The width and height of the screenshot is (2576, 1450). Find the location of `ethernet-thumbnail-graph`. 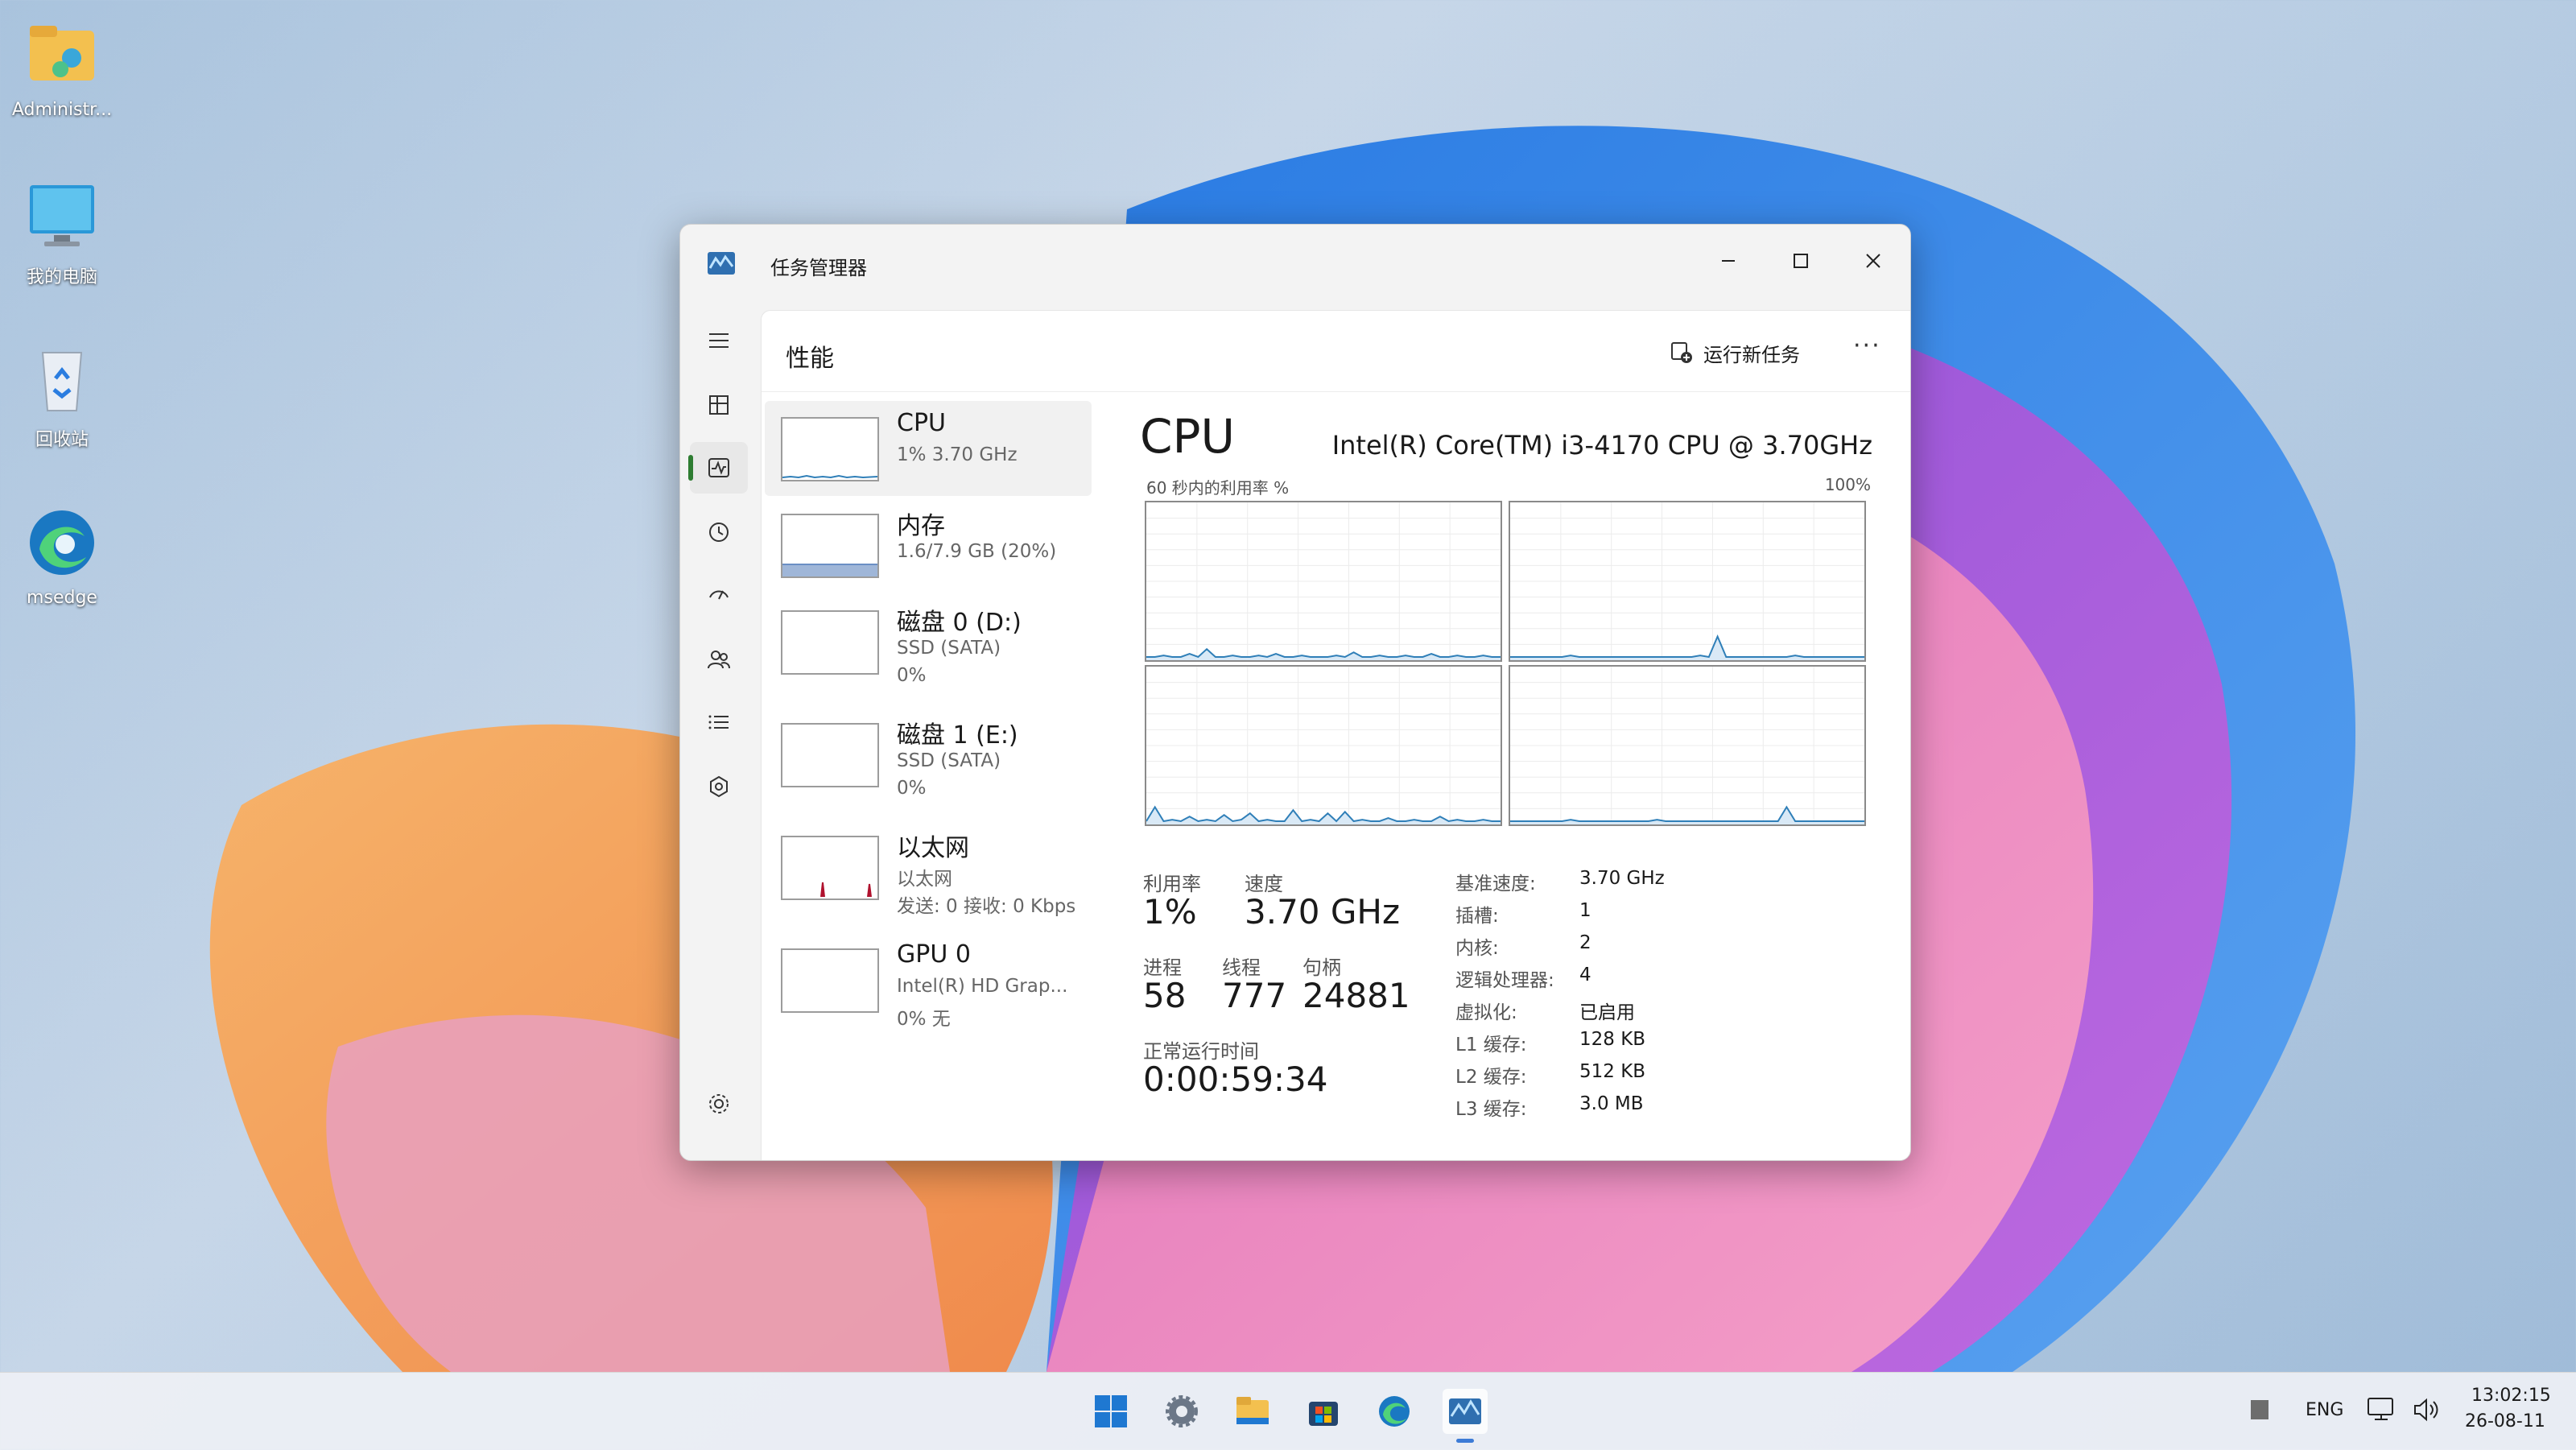

ethernet-thumbnail-graph is located at coordinates (830, 868).